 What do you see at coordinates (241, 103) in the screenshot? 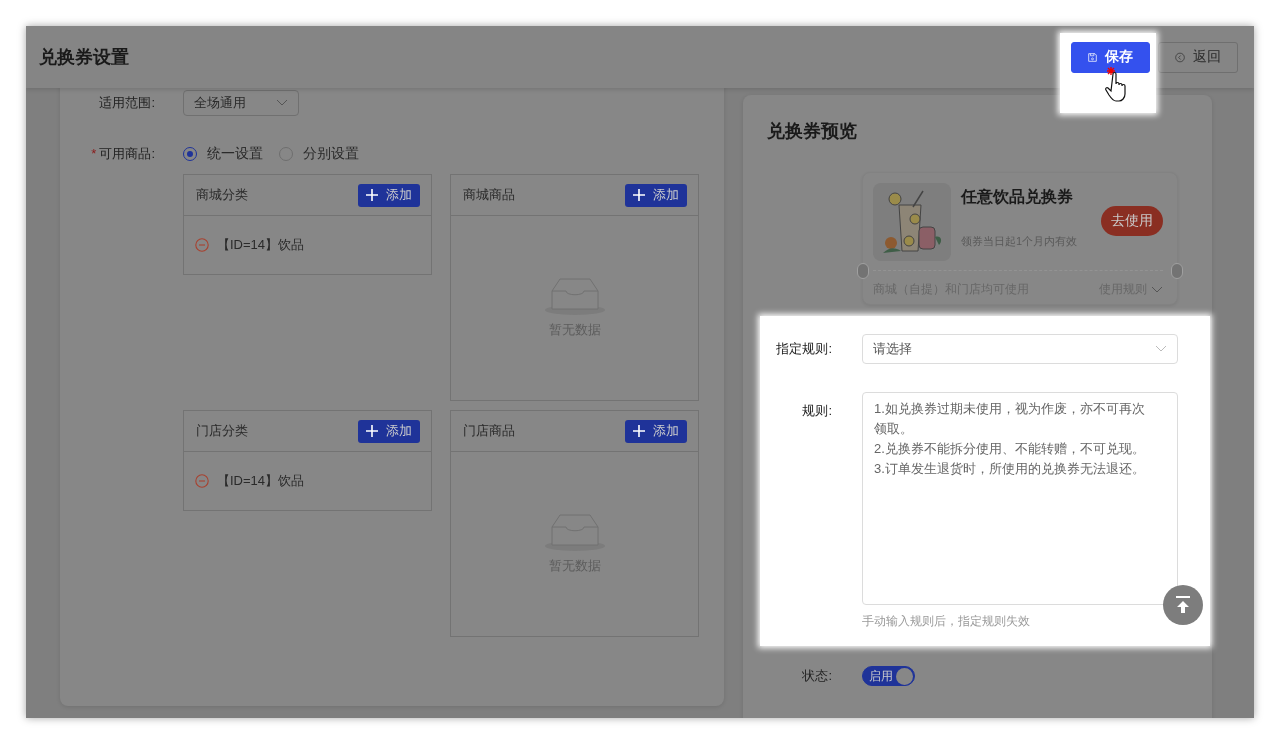
I see `scope-select: 全场通用` at bounding box center [241, 103].